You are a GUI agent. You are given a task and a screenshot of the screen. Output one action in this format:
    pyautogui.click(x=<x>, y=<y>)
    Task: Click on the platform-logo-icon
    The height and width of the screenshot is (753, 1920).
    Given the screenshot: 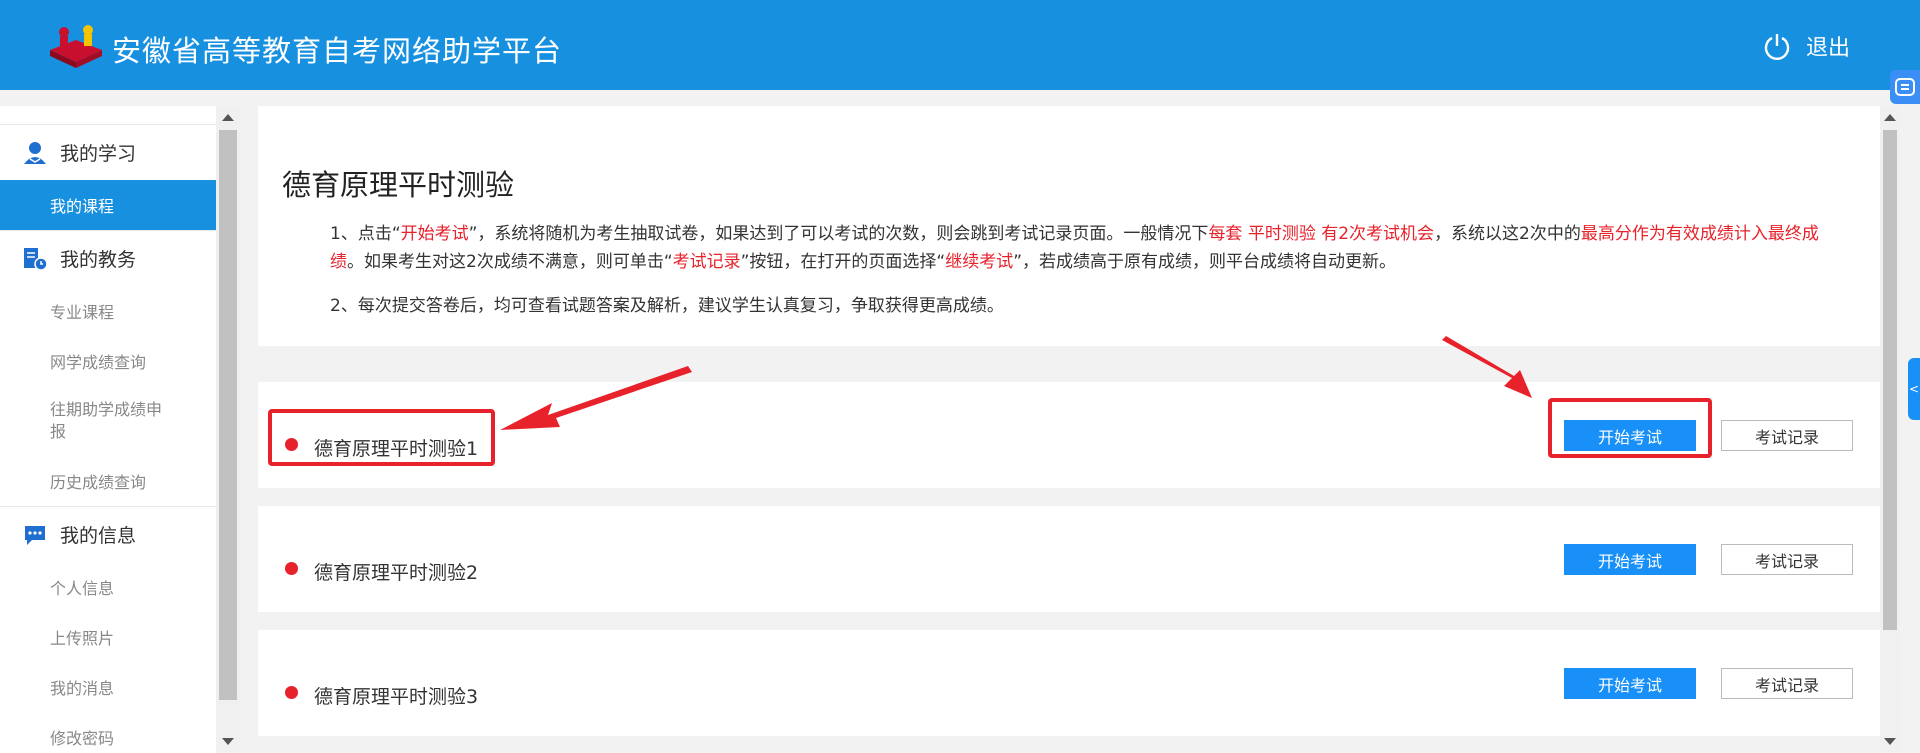 What is the action you would take?
    pyautogui.click(x=76, y=46)
    